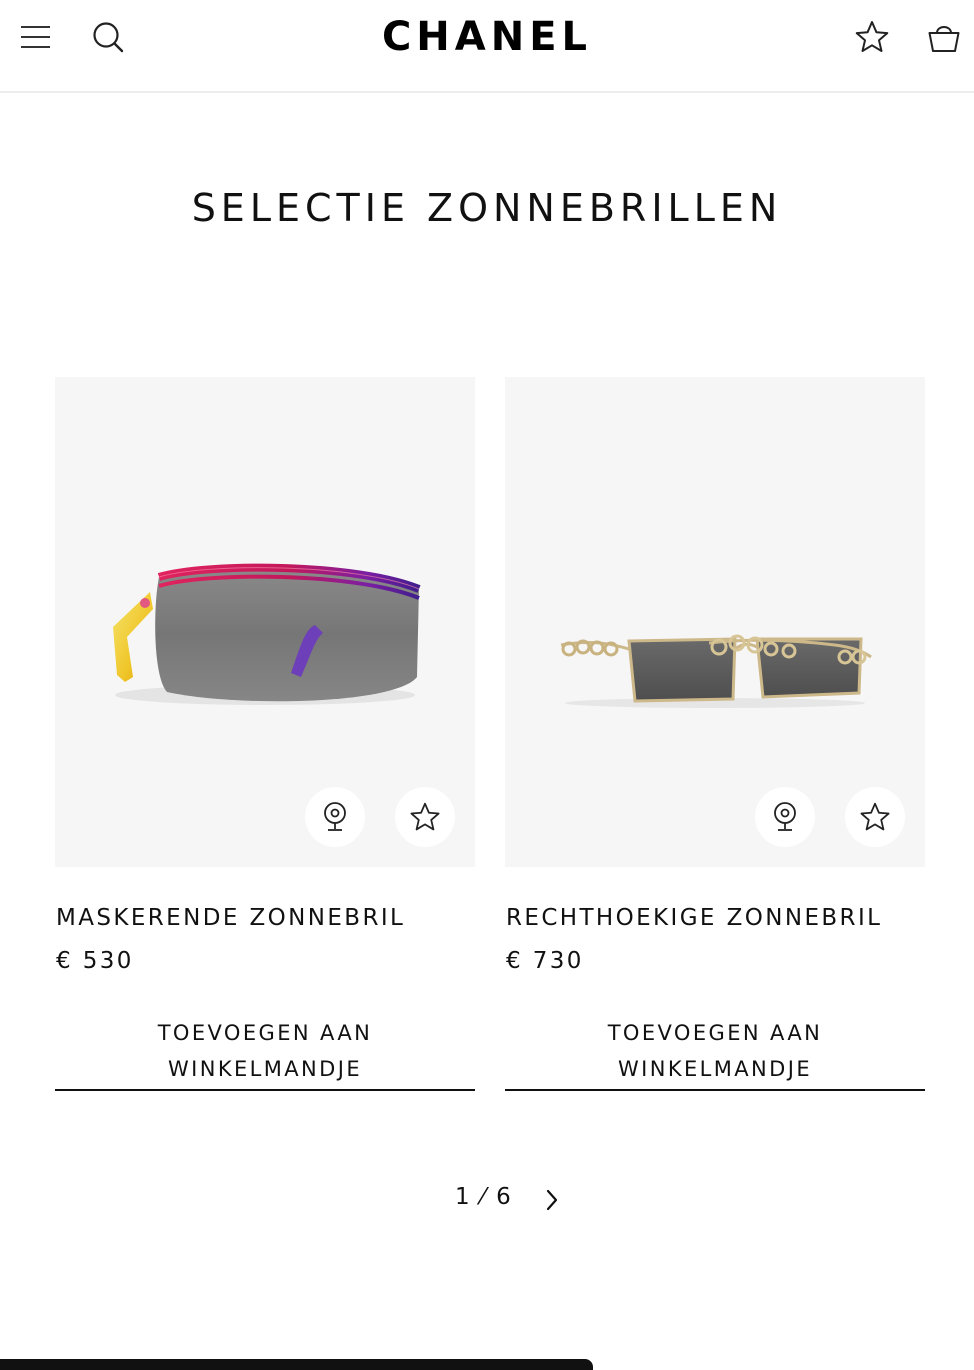  I want to click on site-header: CHANEL, so click(487, 46).